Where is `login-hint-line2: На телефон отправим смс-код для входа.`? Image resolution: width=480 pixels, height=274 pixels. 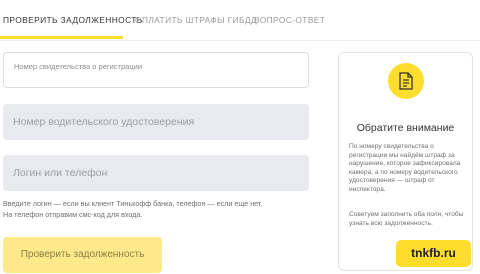 login-hint-line2: На телефон отправим смс-код для входа. is located at coordinates (73, 214).